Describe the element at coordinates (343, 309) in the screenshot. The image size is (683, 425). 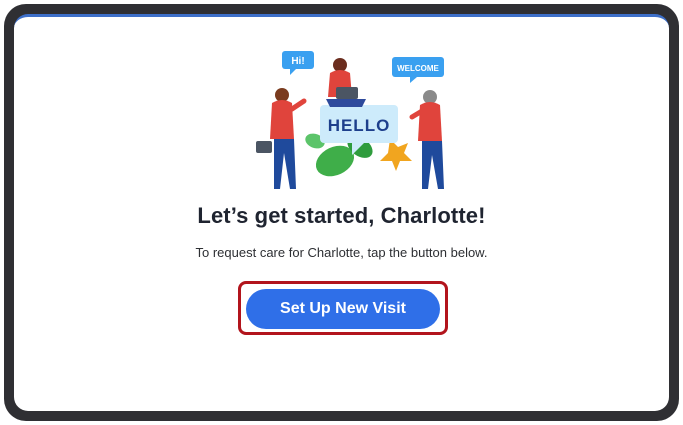
I see `set-up-new-visit-button: Set Up New Visit` at that location.